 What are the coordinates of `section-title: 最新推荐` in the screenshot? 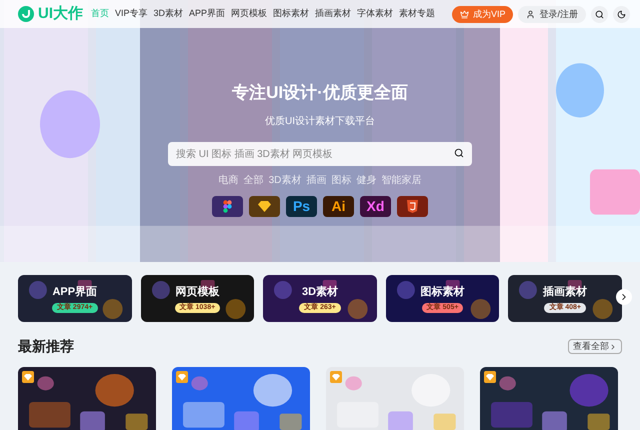 It's located at (46, 346).